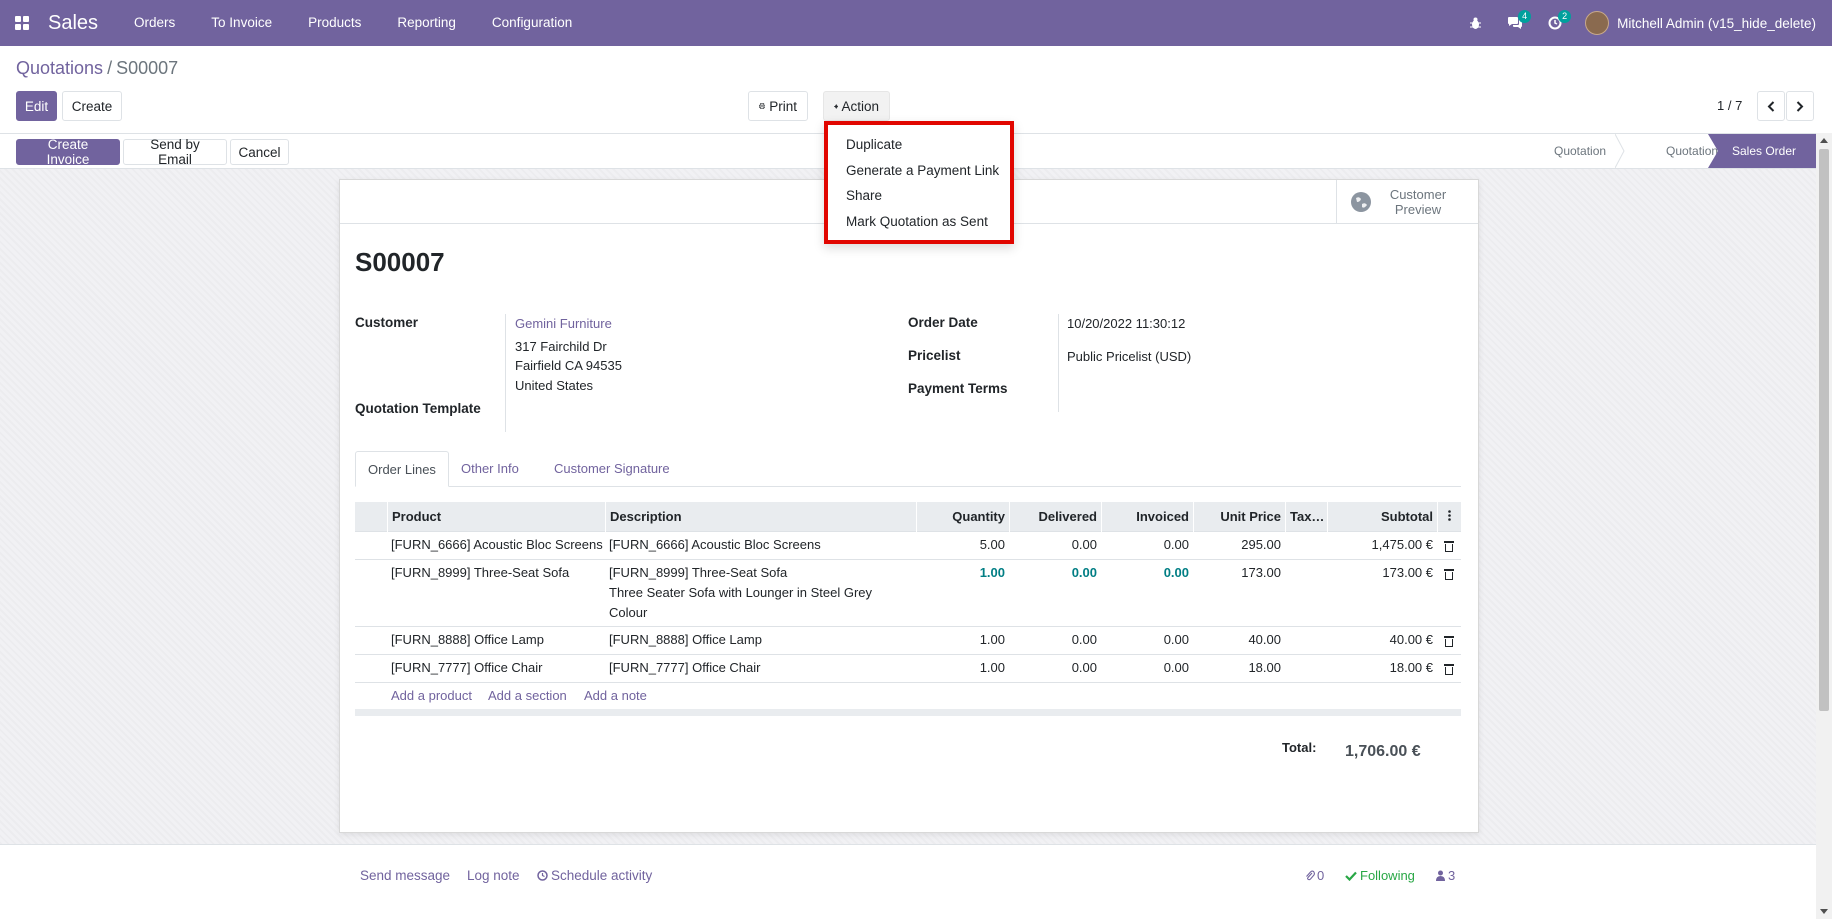  I want to click on print-label: Print, so click(783, 106).